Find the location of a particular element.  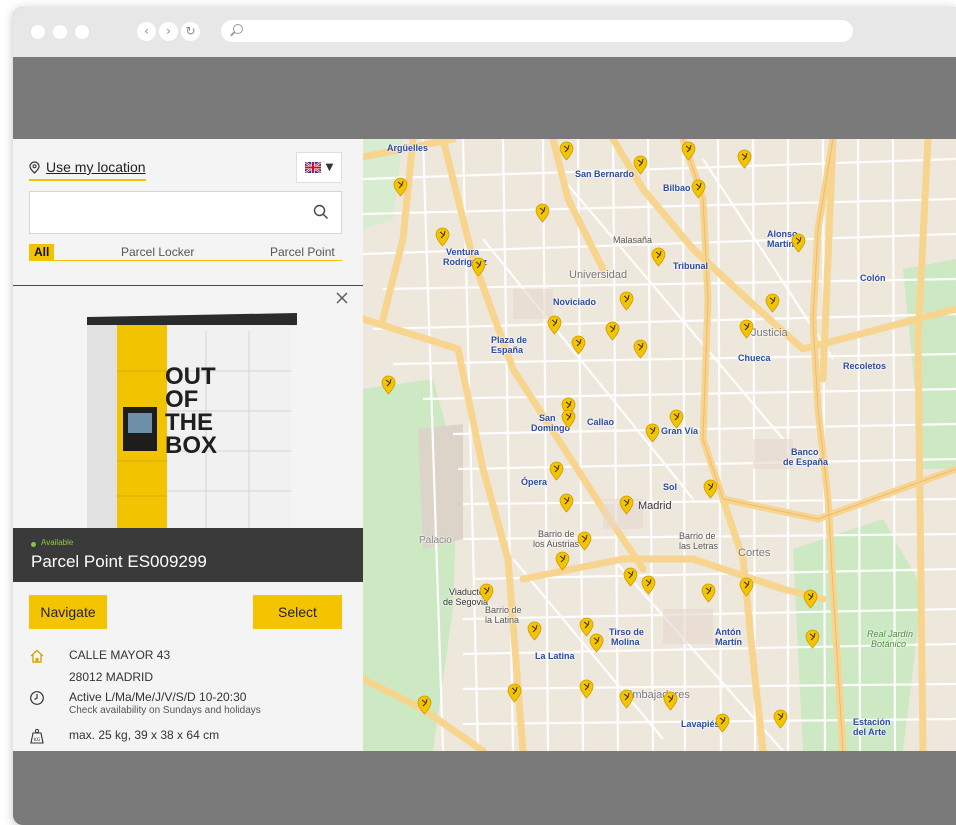

close-icon is located at coordinates (342, 298).